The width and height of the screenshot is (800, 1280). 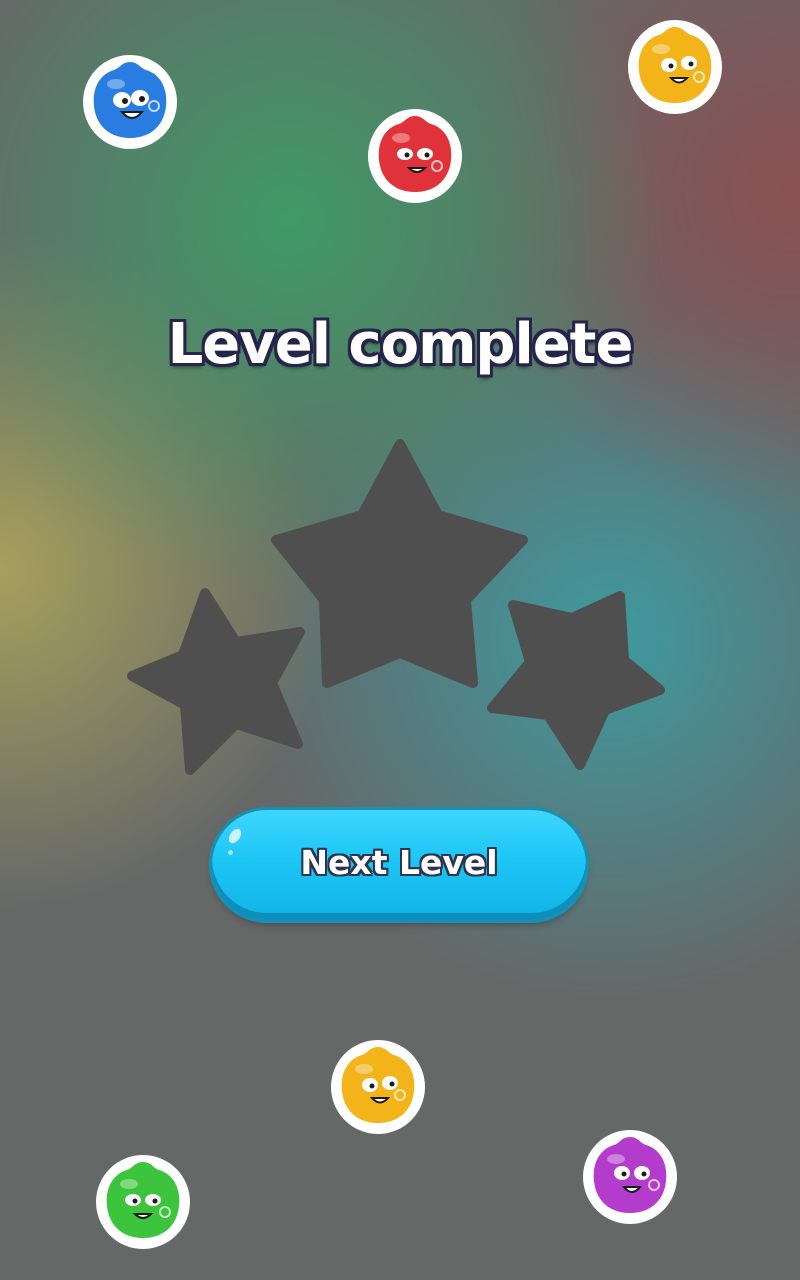 I want to click on button-shine-dot, so click(x=230, y=852).